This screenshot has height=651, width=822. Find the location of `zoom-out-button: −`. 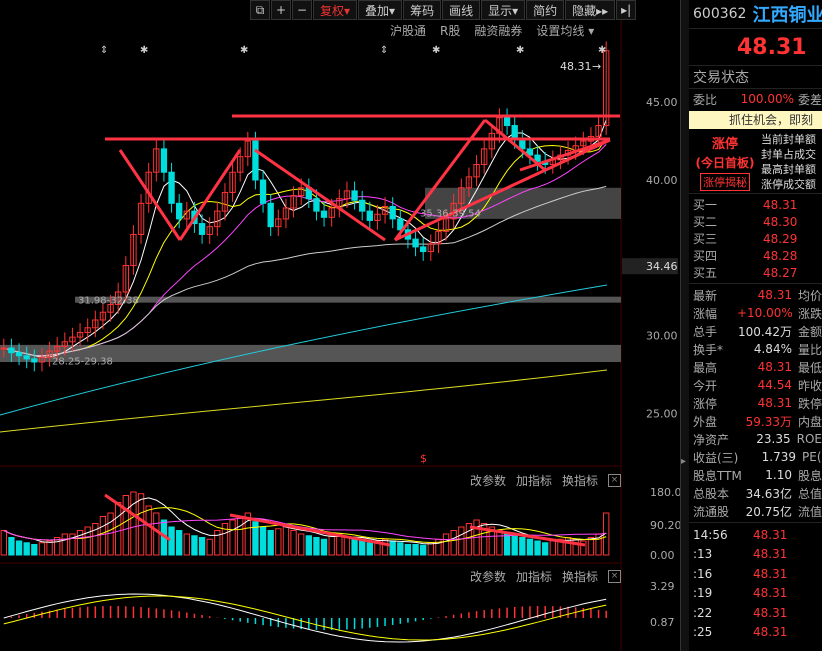

zoom-out-button: − is located at coordinates (302, 10).